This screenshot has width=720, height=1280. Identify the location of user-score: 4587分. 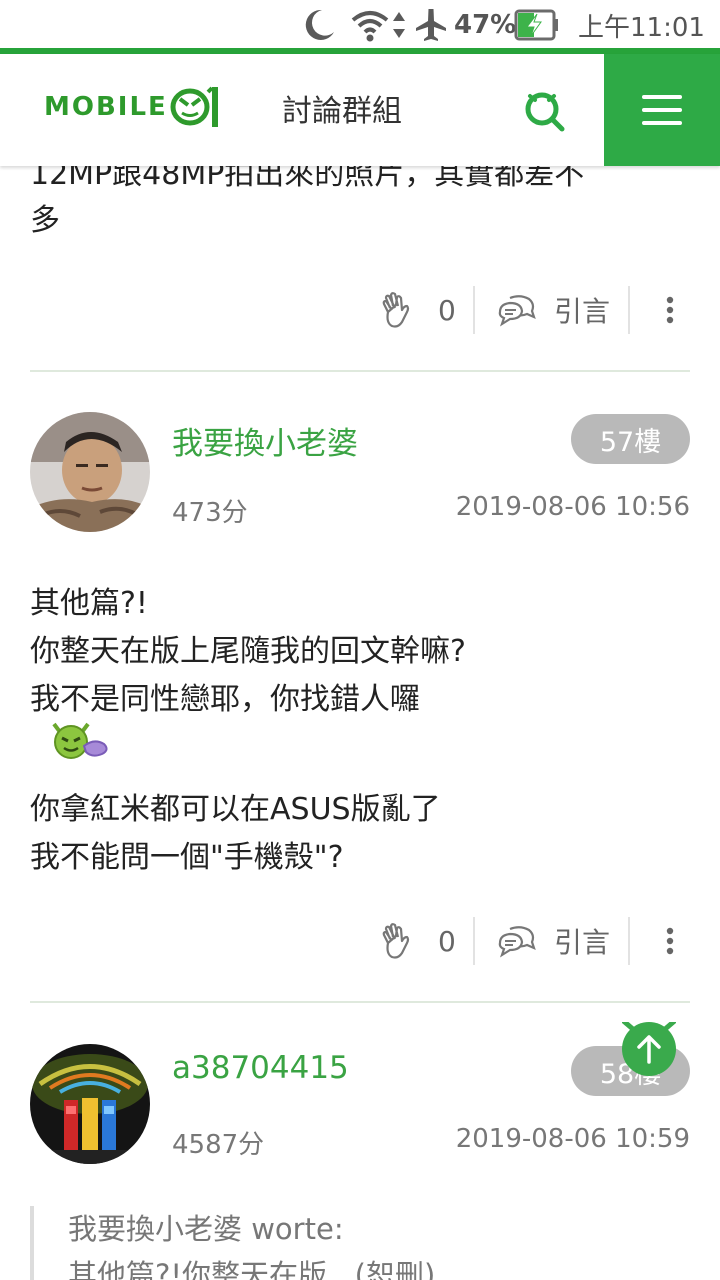
(218, 1145).